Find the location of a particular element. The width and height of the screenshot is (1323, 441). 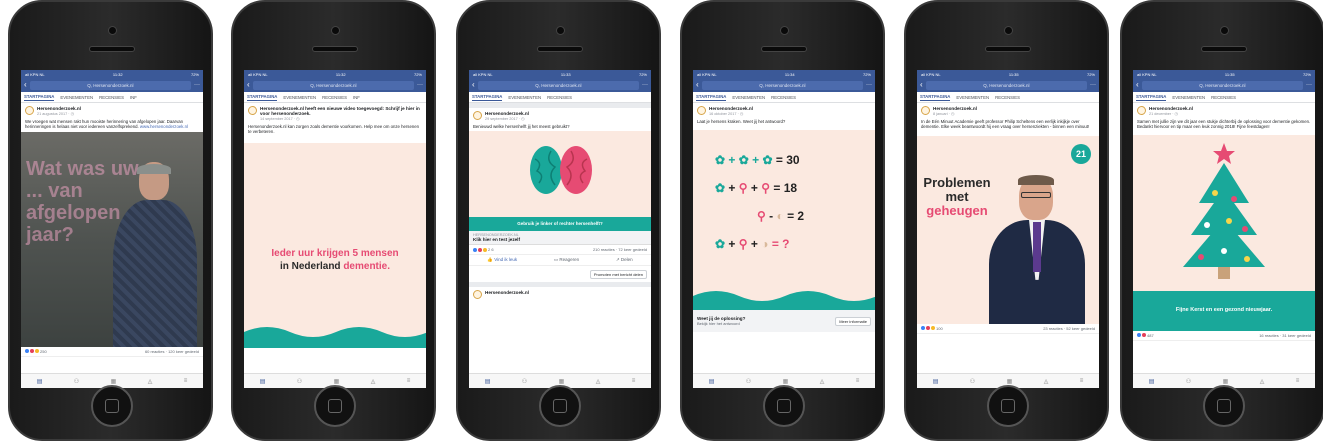

reaction-bar: 250 60 reacties · 120 keer gedeeld is located at coordinates (112, 352).